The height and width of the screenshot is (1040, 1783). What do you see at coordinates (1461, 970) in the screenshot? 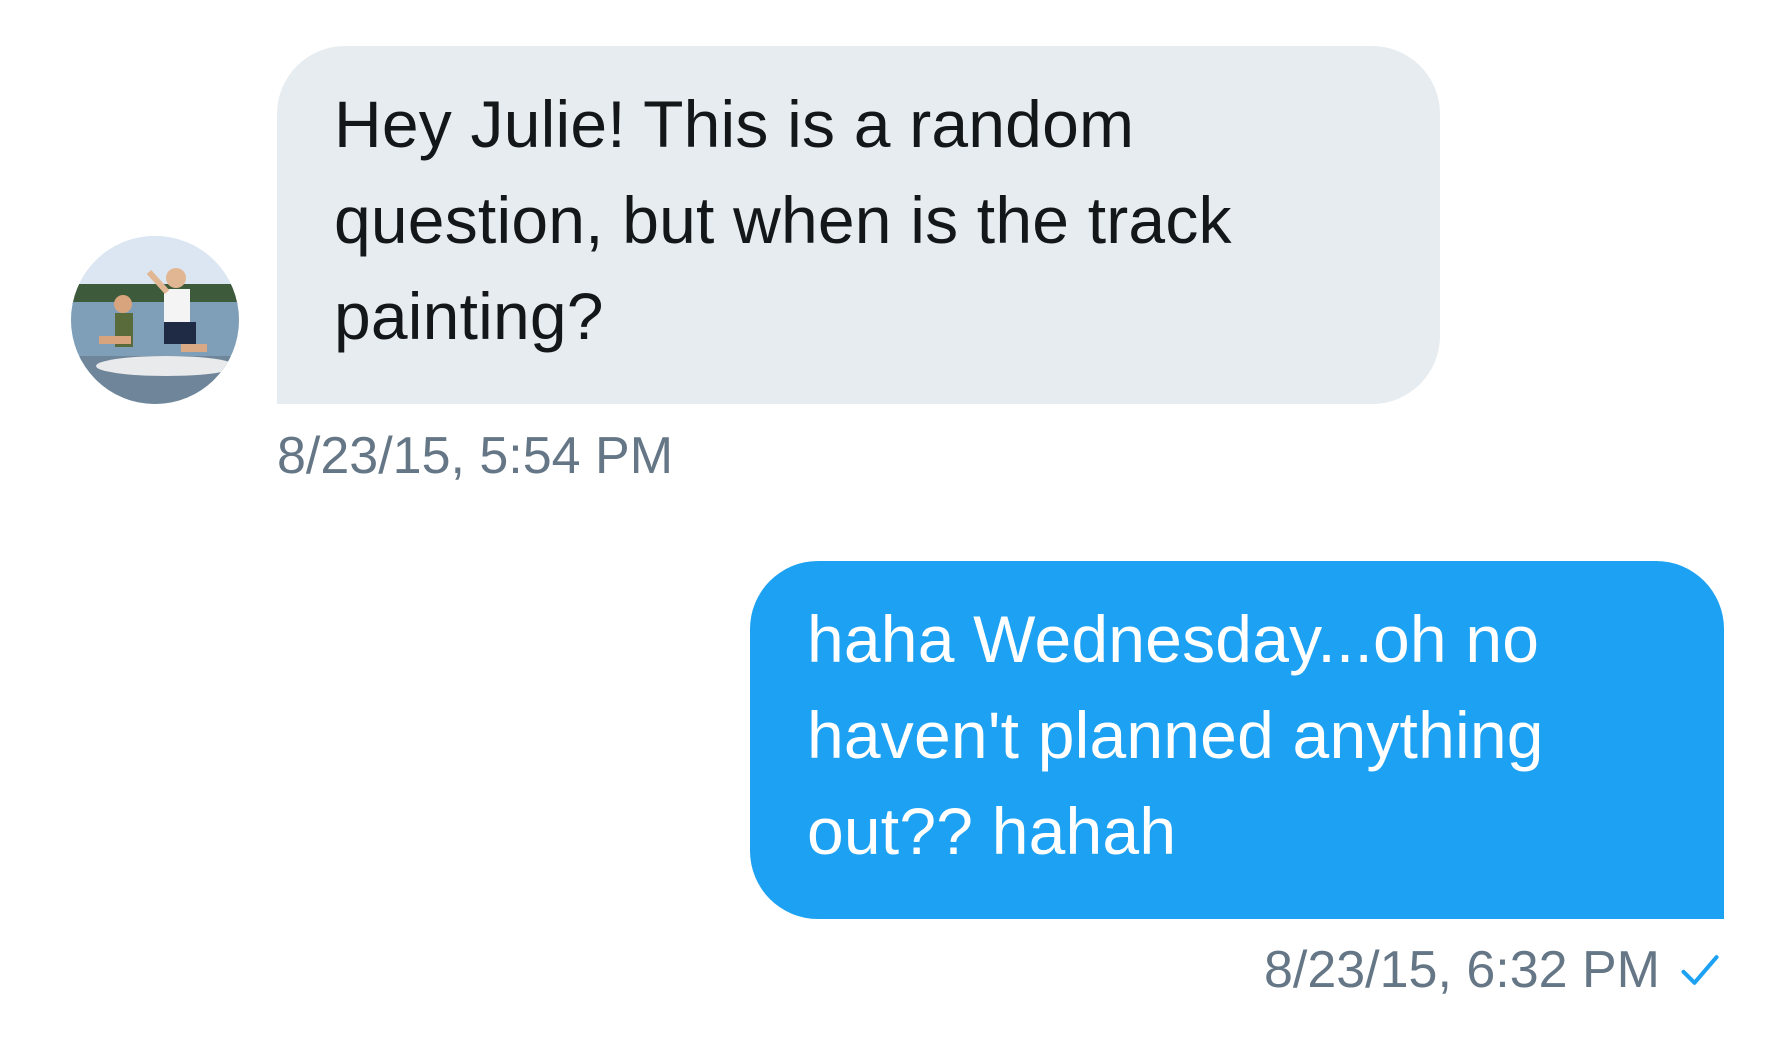
I see `outgoing-timestamp: 8/23/15, 6:32 PM` at bounding box center [1461, 970].